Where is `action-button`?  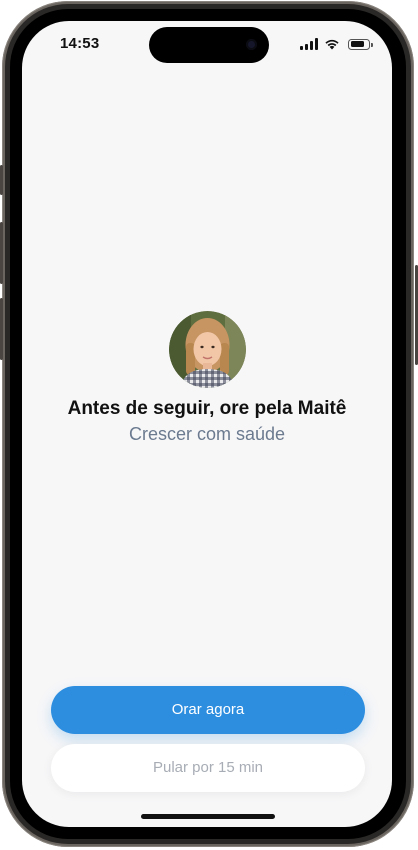
action-button is located at coordinates (1, 180).